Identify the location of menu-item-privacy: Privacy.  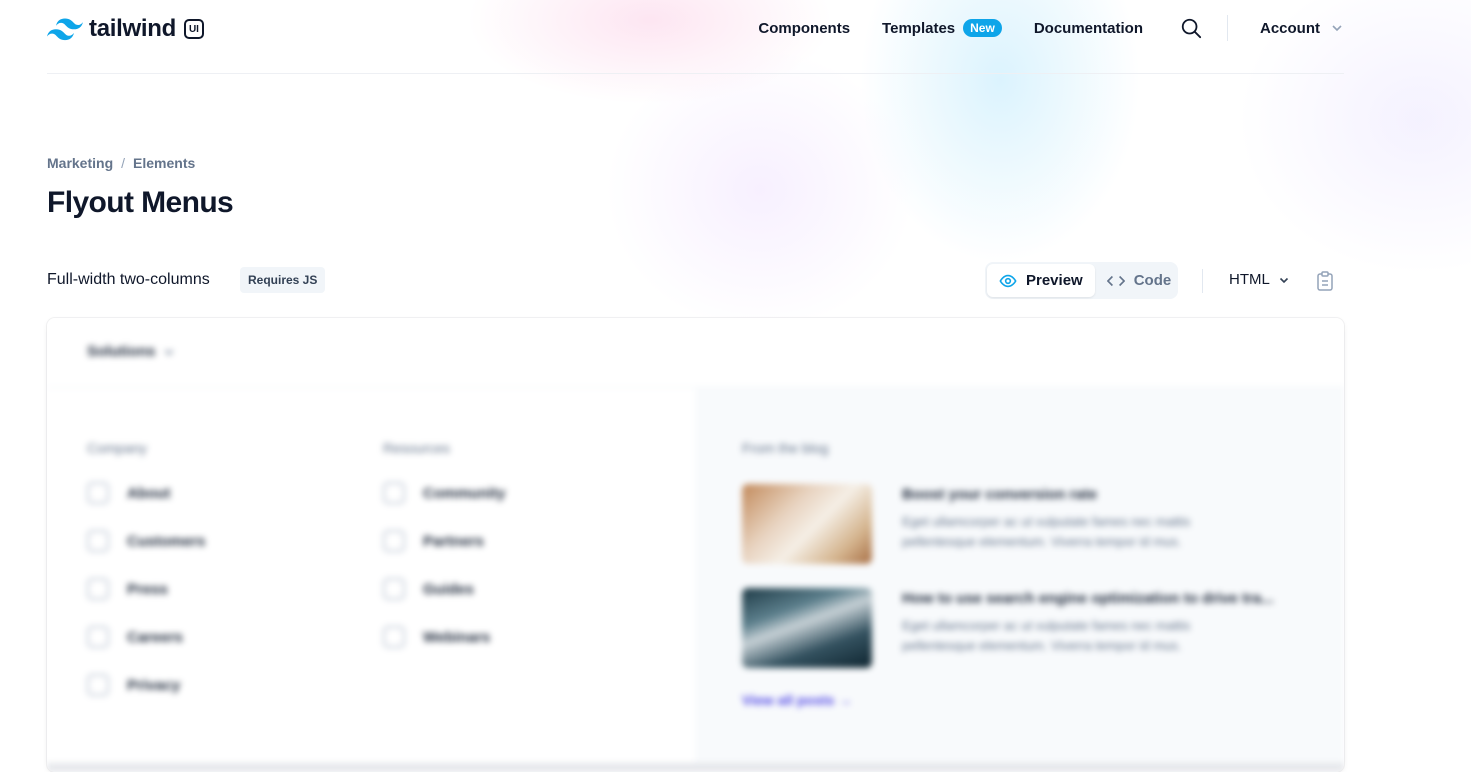
(133, 685).